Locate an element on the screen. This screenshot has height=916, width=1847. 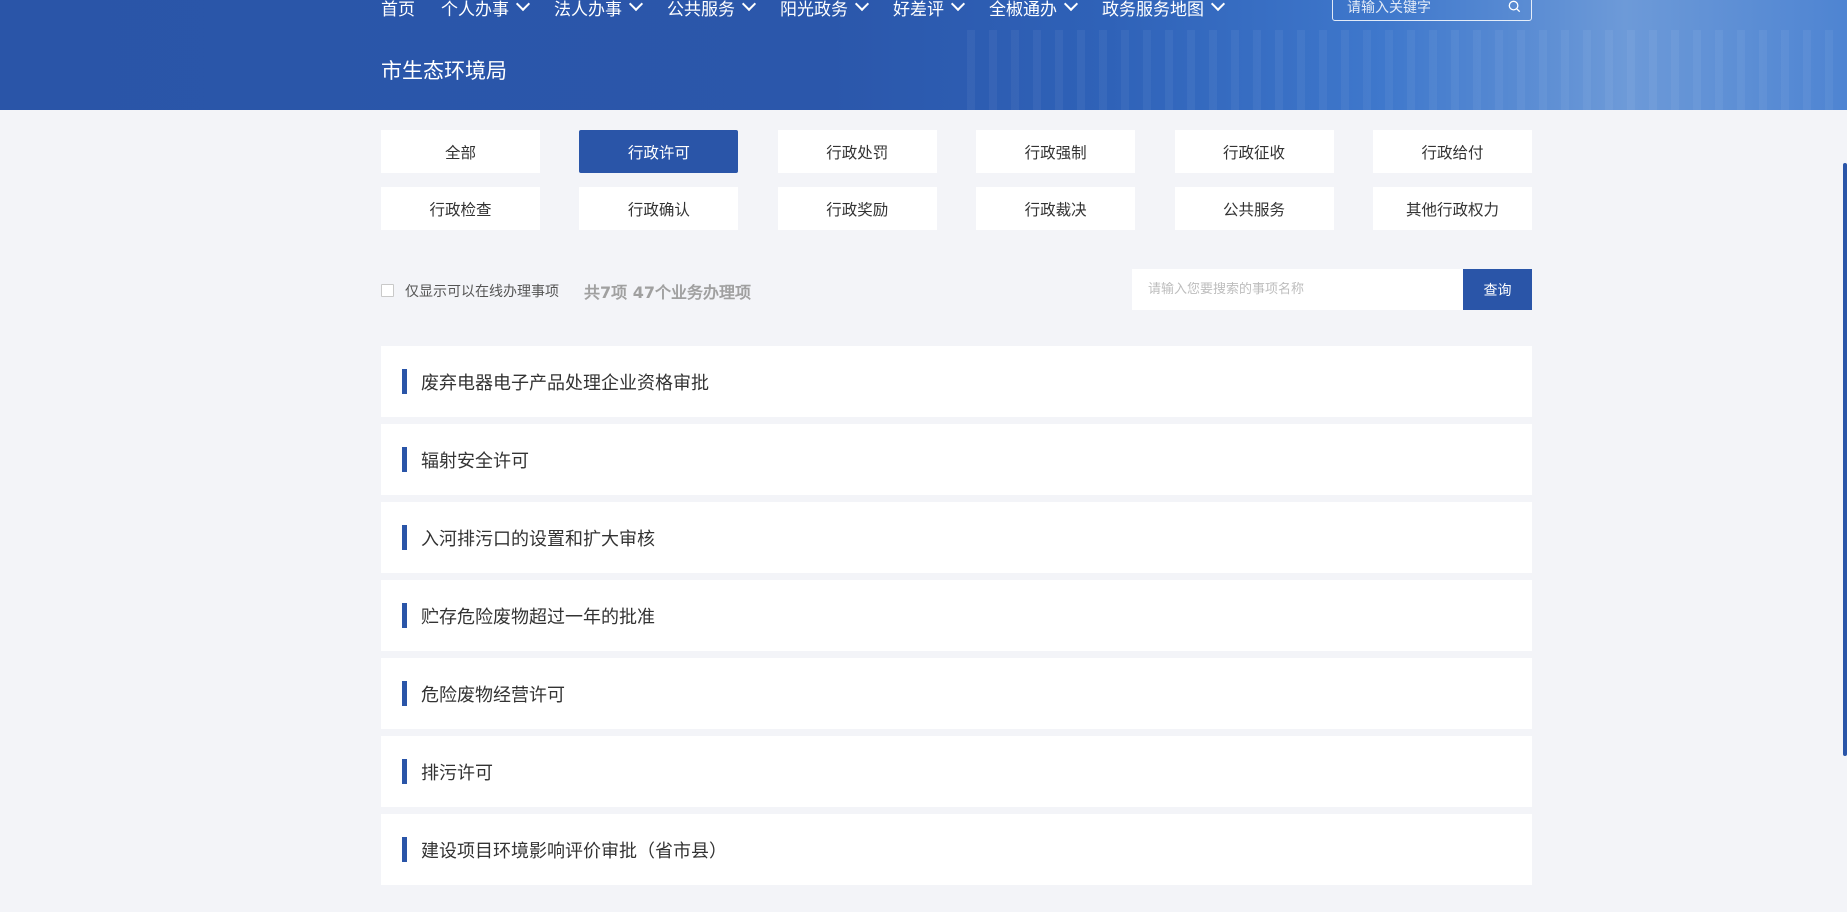
nav-label: 阳光政务 is located at coordinates (814, 10).